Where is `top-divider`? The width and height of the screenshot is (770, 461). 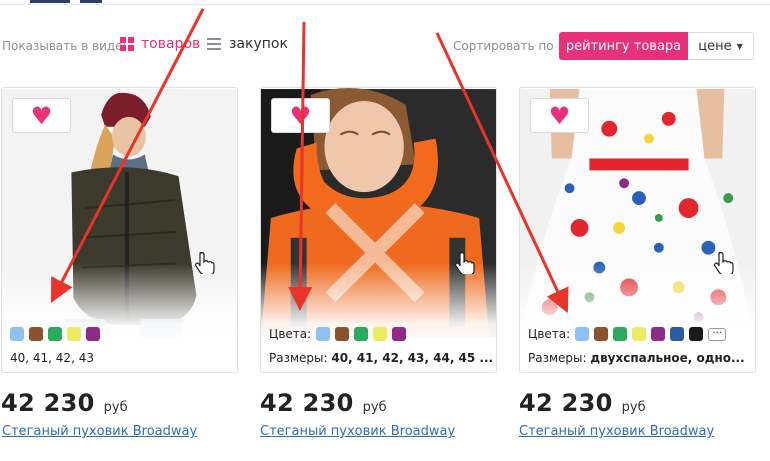
top-divider is located at coordinates (385, 4).